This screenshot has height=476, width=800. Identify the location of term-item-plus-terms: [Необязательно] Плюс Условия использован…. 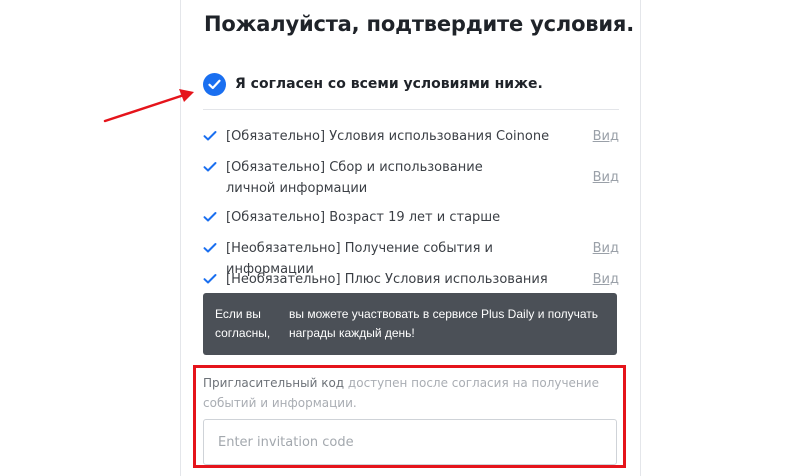
(411, 280).